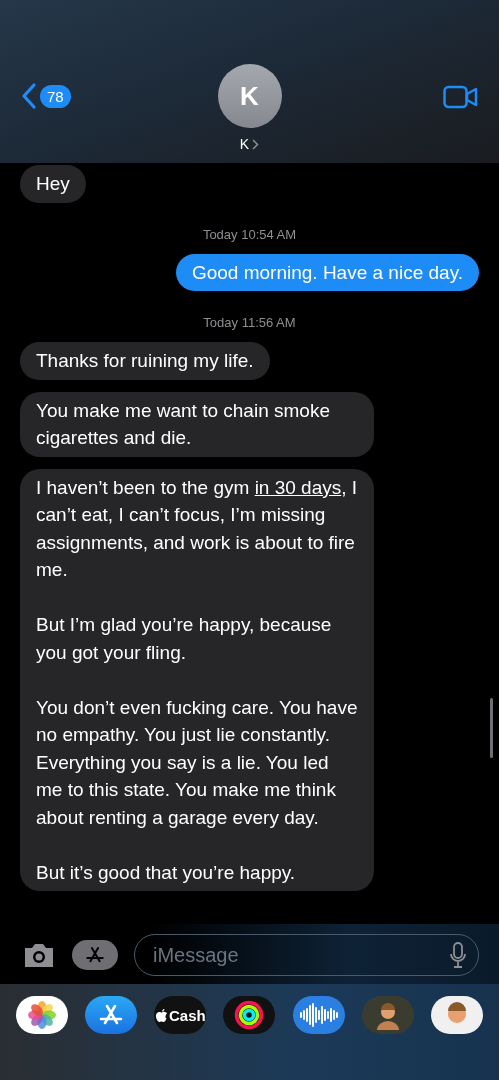 Image resolution: width=499 pixels, height=1080 pixels. What do you see at coordinates (161, 1015) in the screenshot?
I see `apple-icon` at bounding box center [161, 1015].